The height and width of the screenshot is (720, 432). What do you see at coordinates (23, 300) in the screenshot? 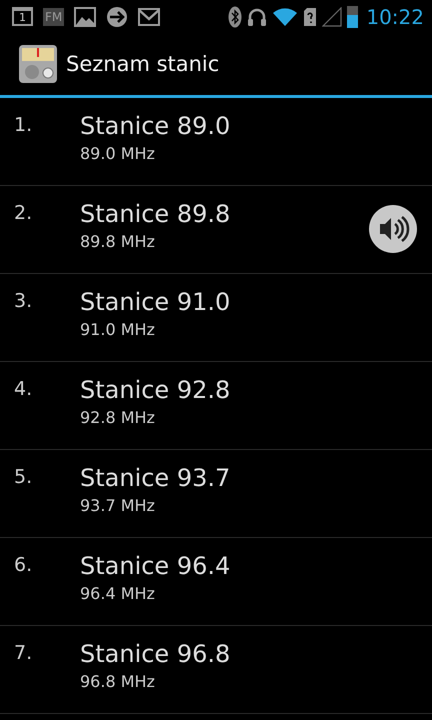
I see `station-number: 3.` at bounding box center [23, 300].